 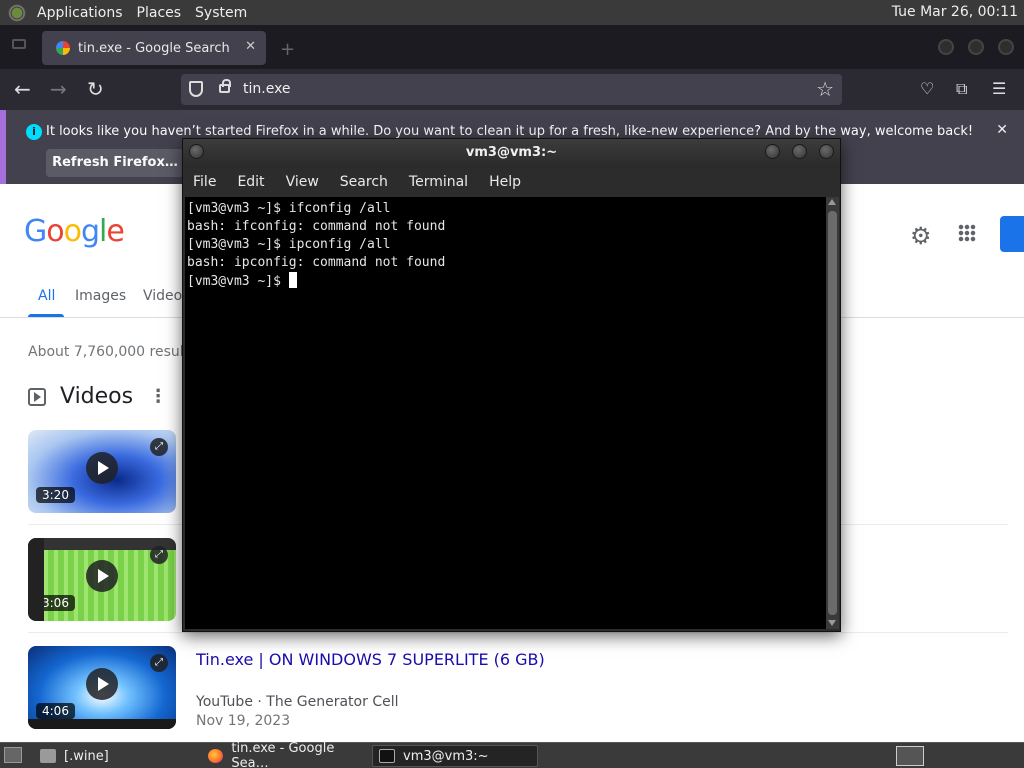 What do you see at coordinates (55, 495) in the screenshot?
I see `video-duration: 3:20` at bounding box center [55, 495].